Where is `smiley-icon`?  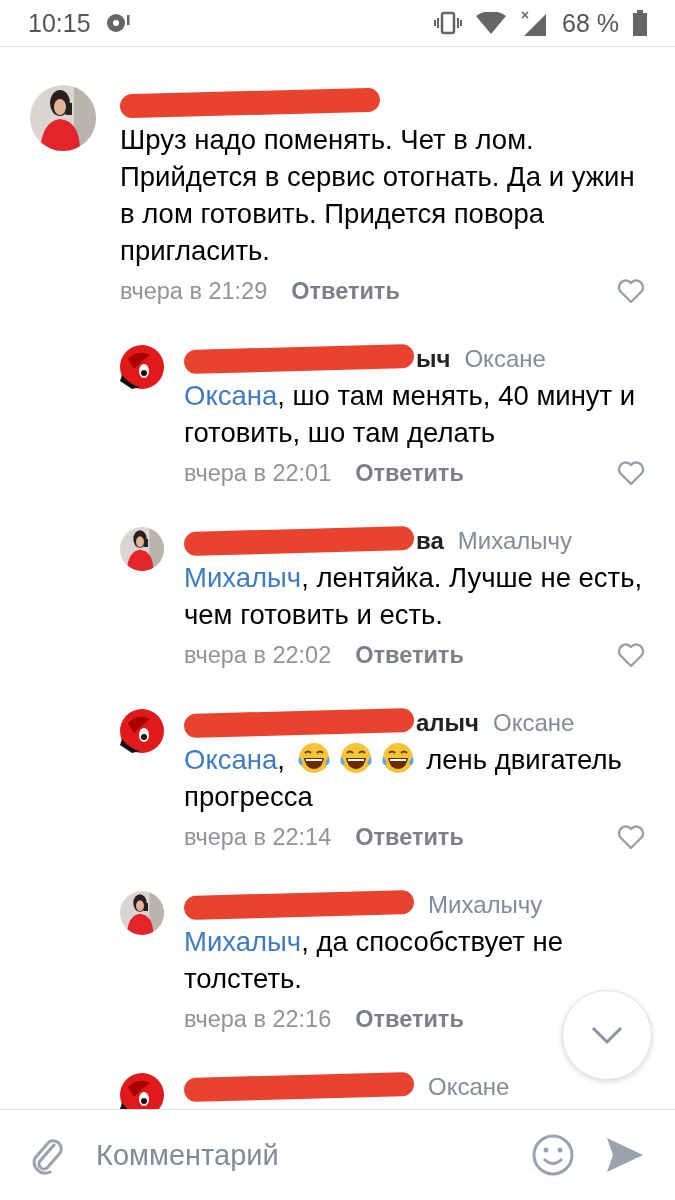
smiley-icon is located at coordinates (553, 1155).